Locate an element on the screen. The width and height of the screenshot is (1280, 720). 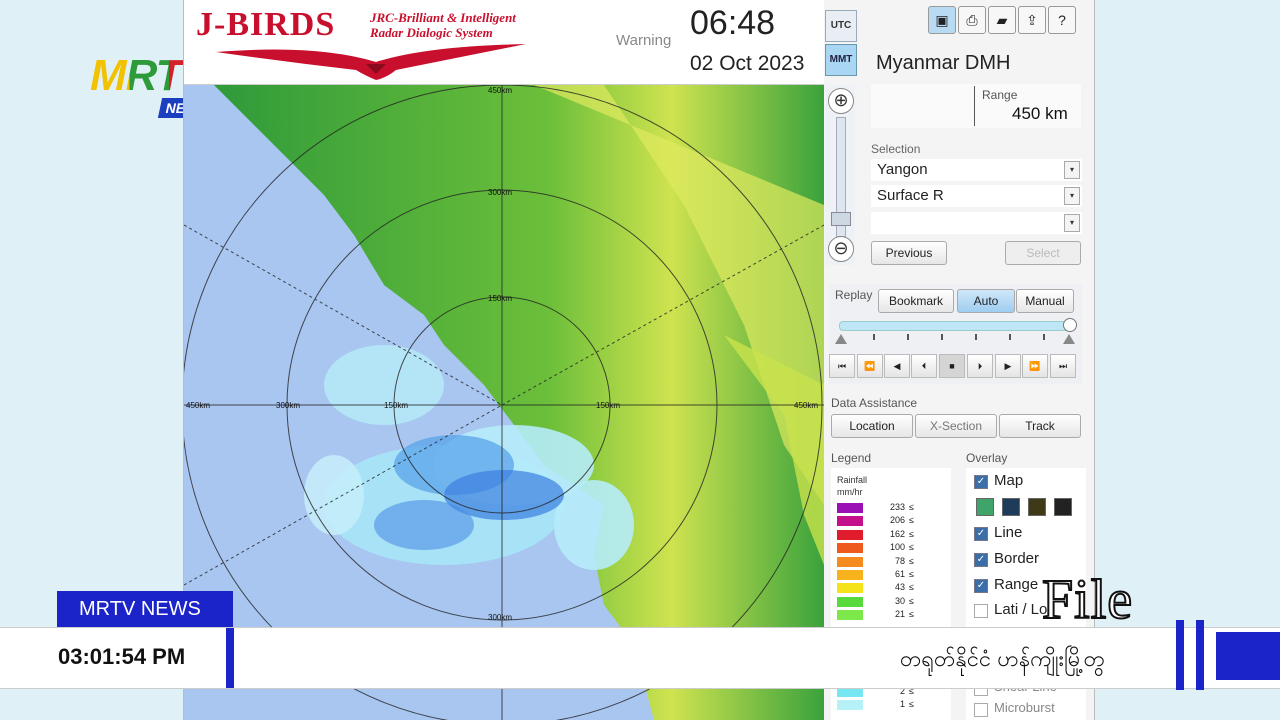
overlay-latlon-label: Lati / Lo is located at coordinates (1021, 609).